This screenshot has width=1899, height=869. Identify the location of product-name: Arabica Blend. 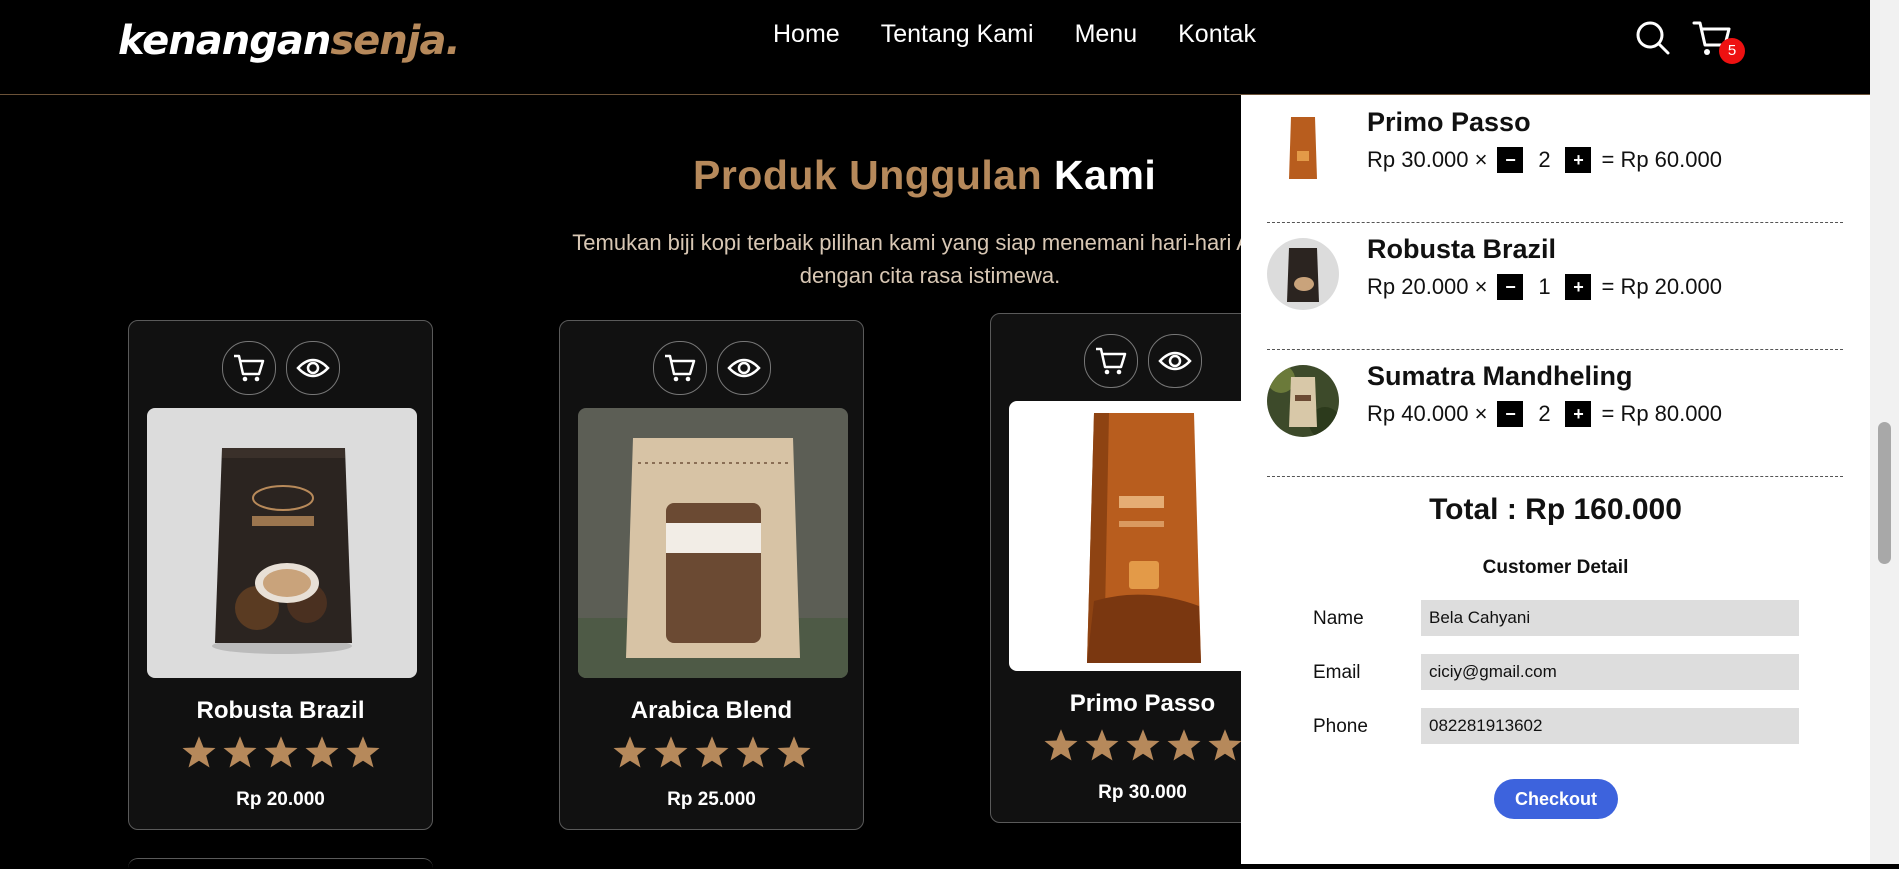
(711, 710).